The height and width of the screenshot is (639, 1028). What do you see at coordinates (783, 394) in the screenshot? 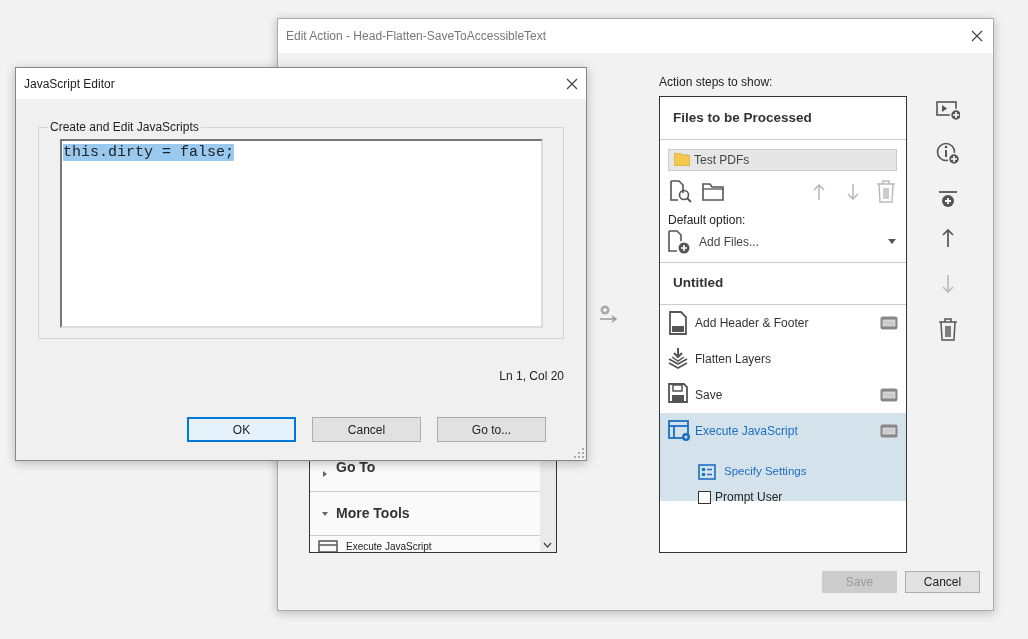
I see `action-step: Save` at bounding box center [783, 394].